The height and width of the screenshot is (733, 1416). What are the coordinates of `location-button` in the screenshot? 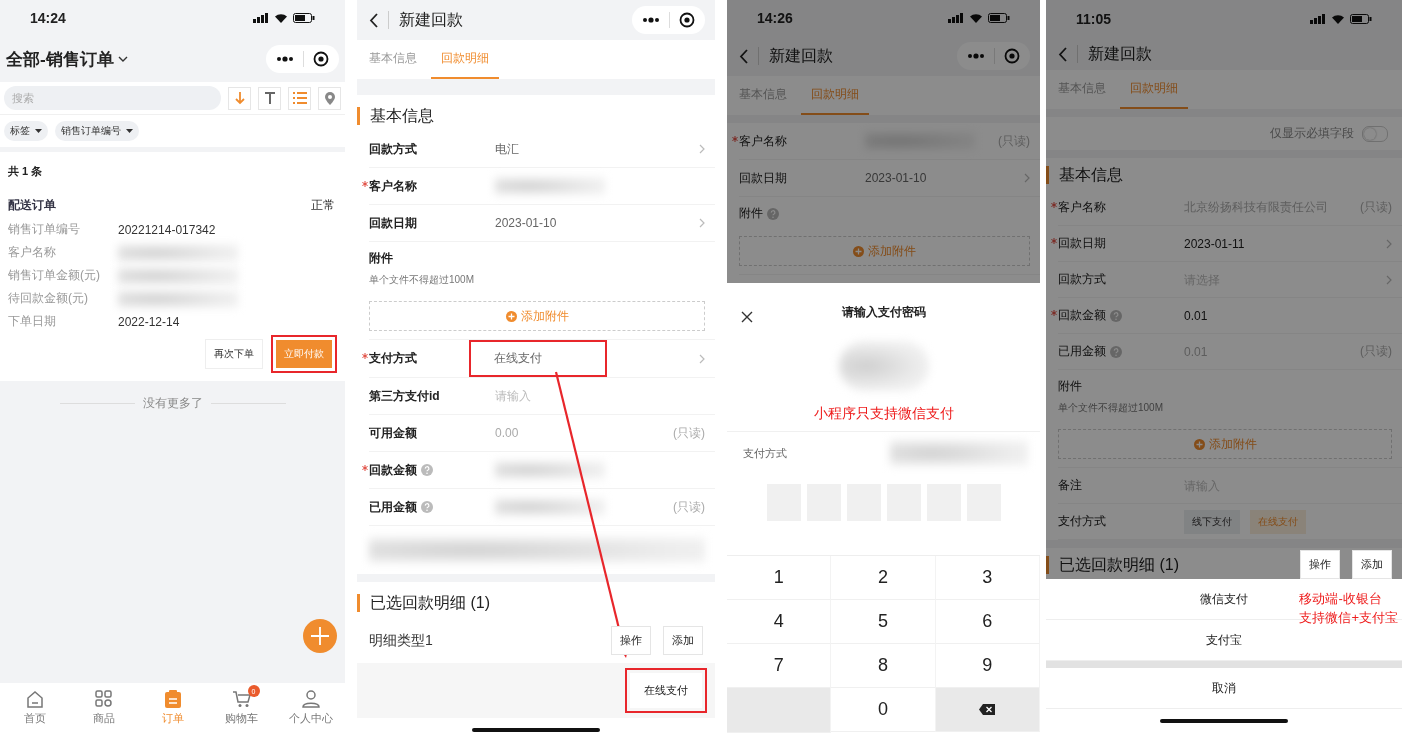 It's located at (329, 98).